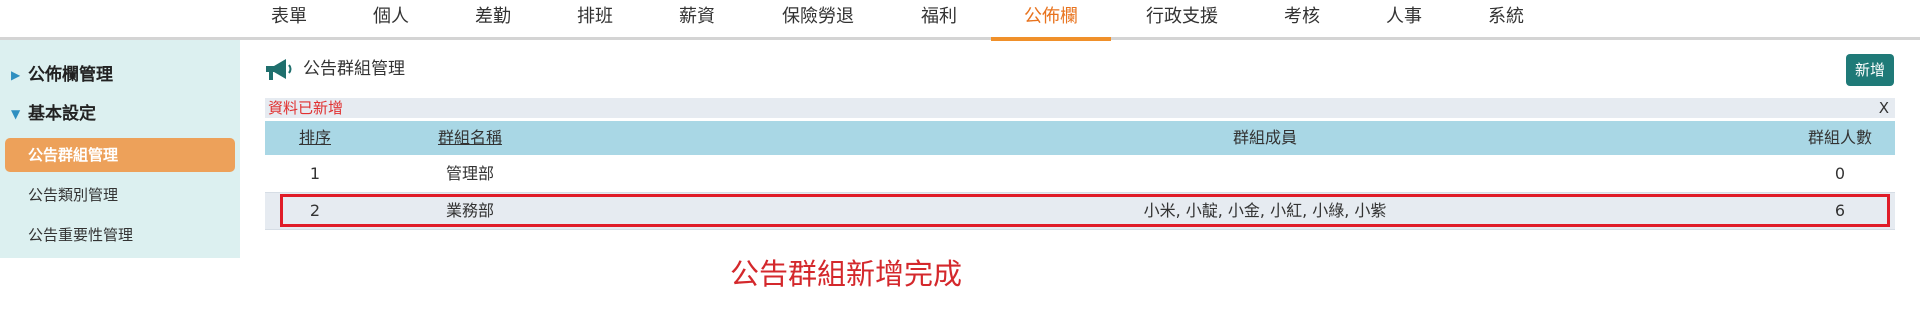 Image resolution: width=1920 pixels, height=316 pixels. What do you see at coordinates (120, 195) in the screenshot?
I see `sidebar-item-announcement-categories: 公告類別管理` at bounding box center [120, 195].